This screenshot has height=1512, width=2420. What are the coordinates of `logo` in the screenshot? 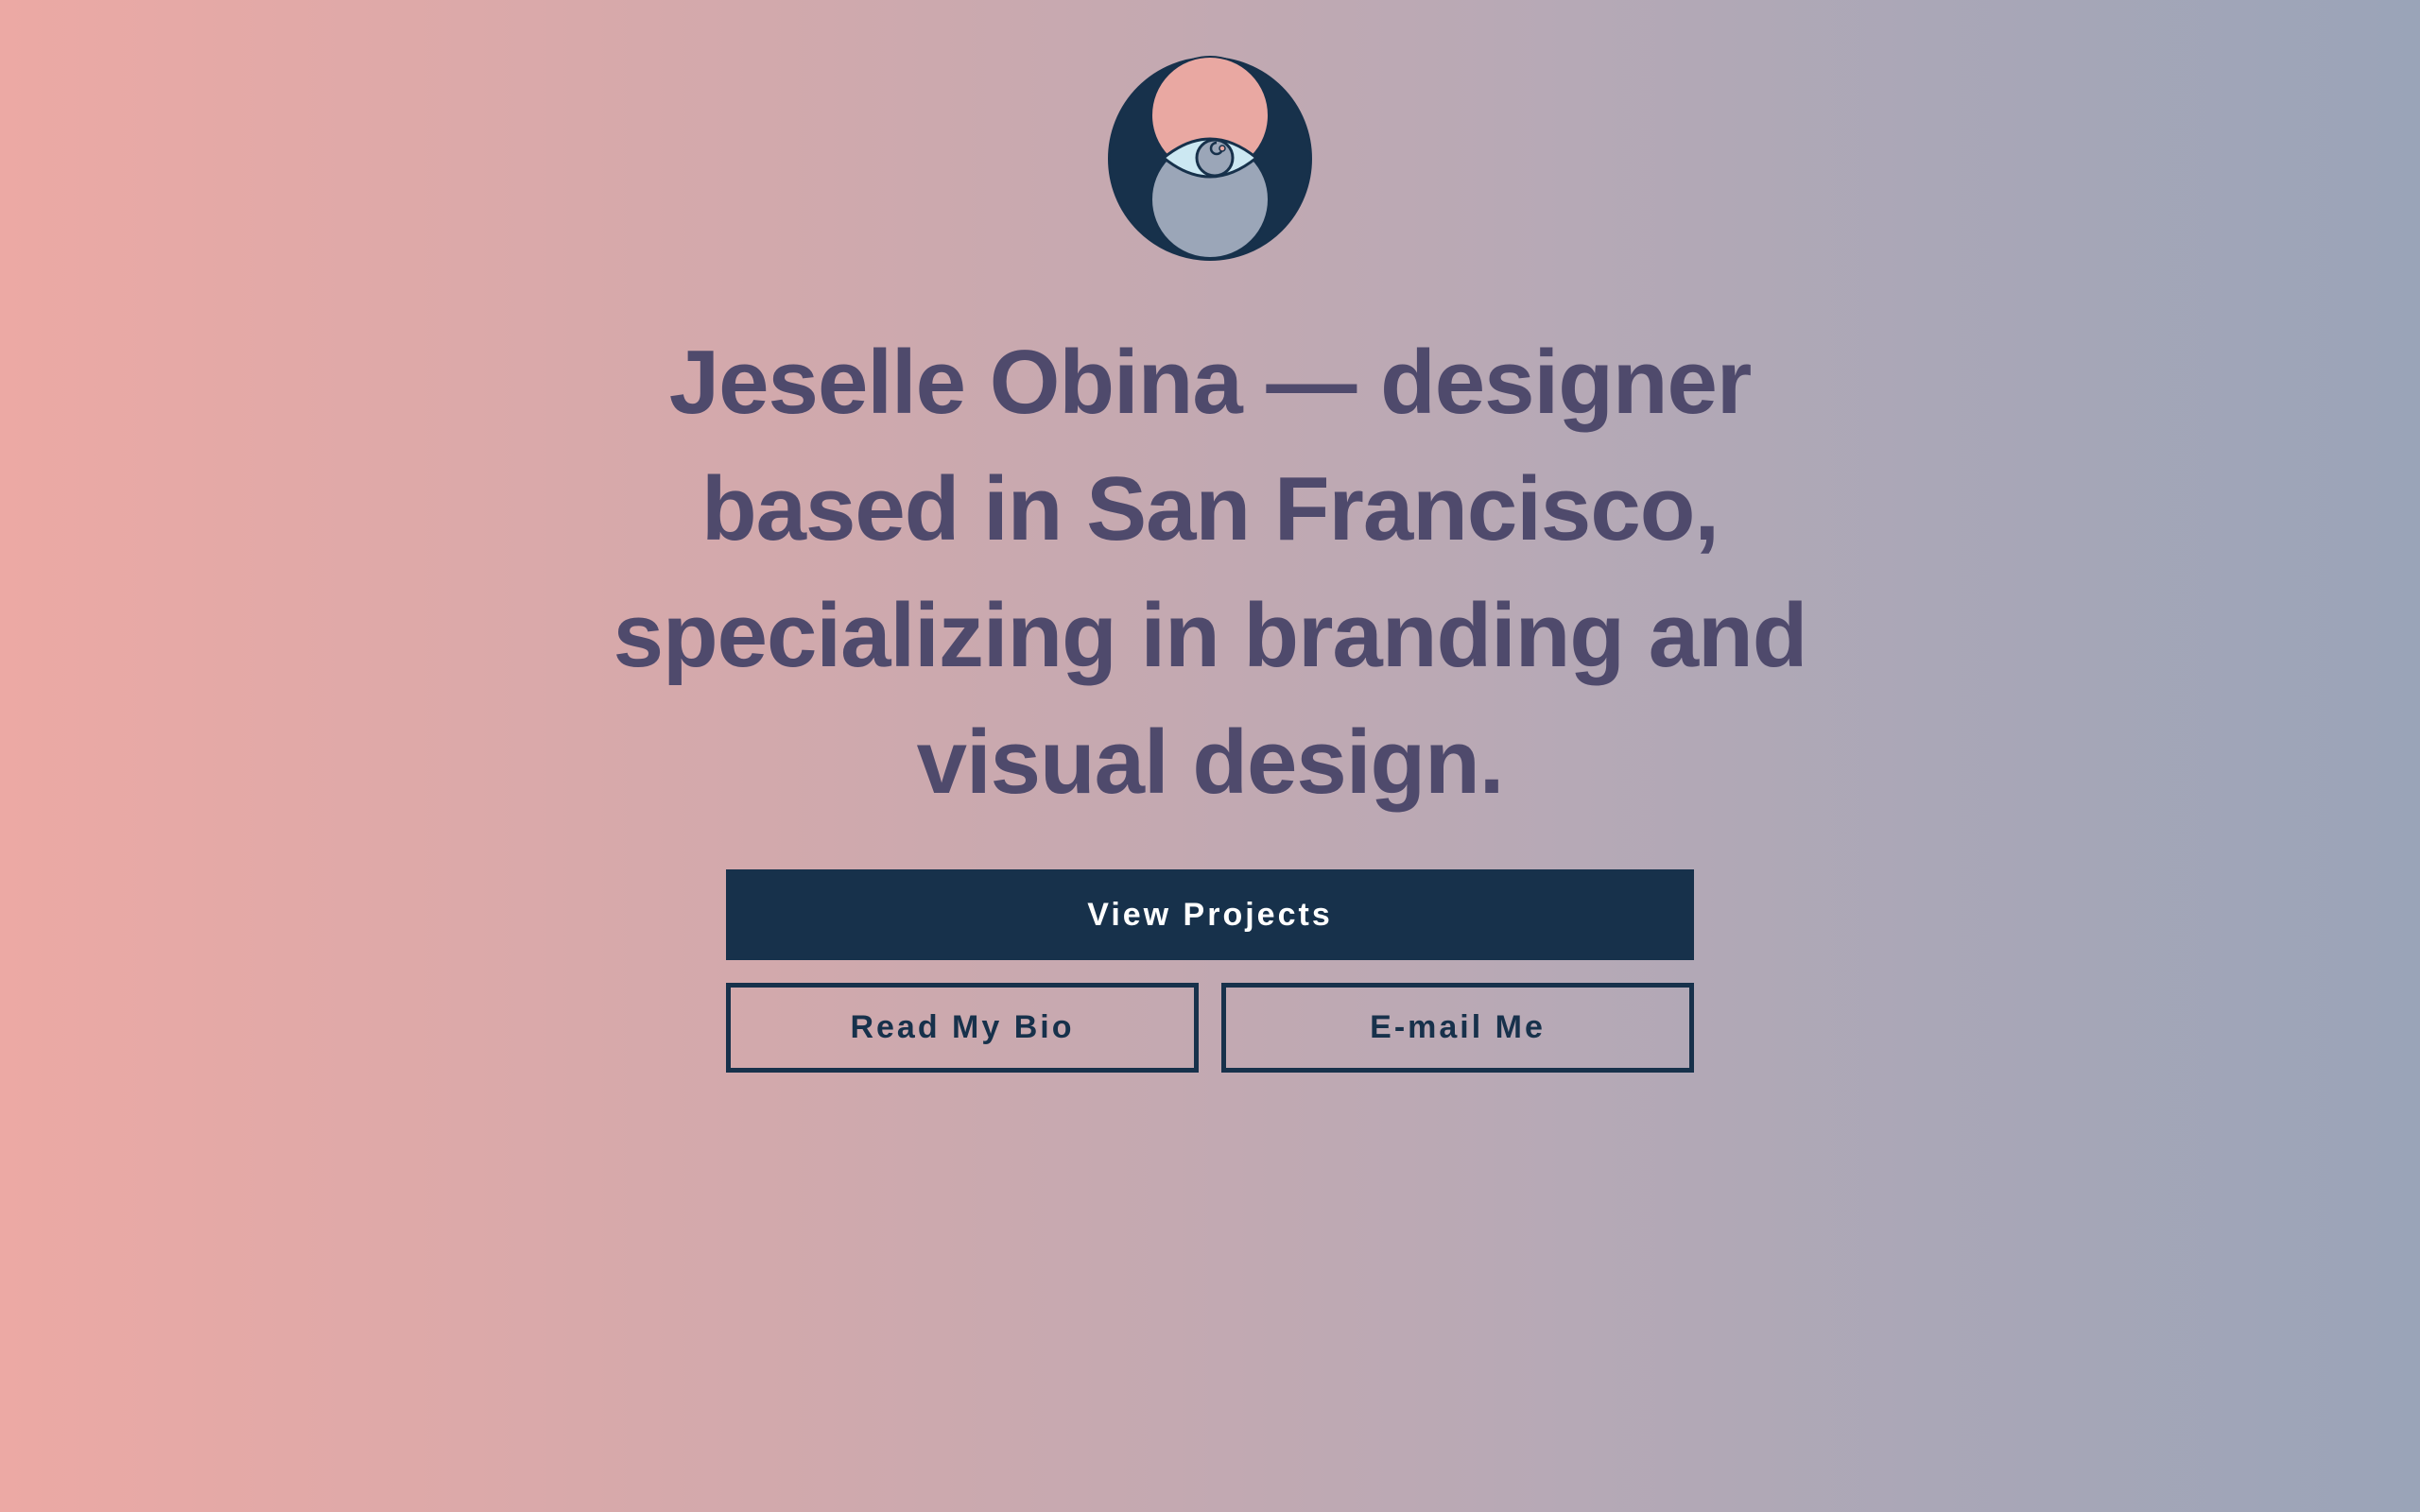 It's located at (1210, 159).